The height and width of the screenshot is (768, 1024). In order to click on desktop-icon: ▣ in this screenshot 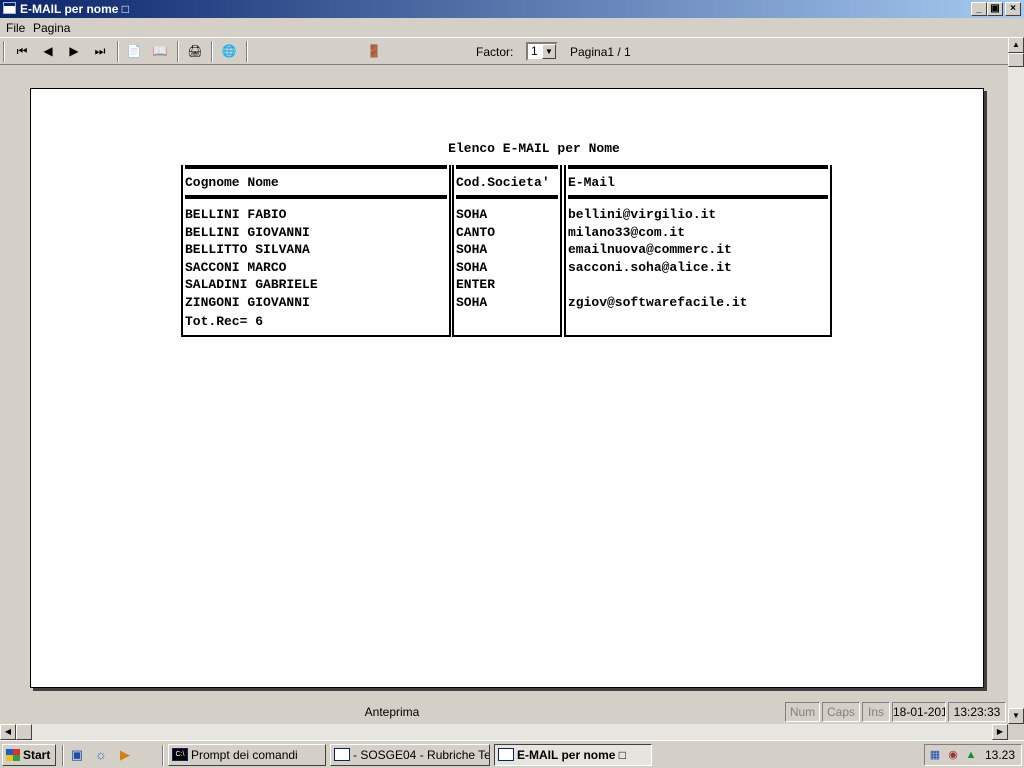, I will do `click(77, 755)`.